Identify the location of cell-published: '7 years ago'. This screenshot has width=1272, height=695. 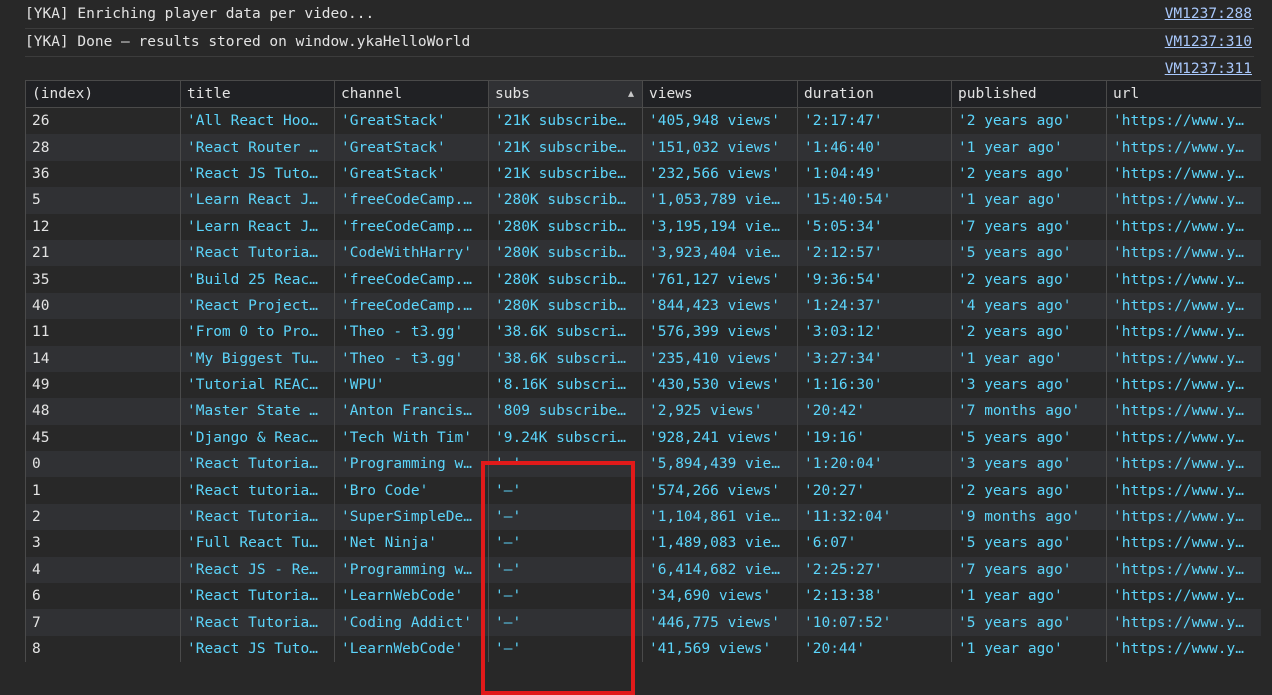
(1029, 226).